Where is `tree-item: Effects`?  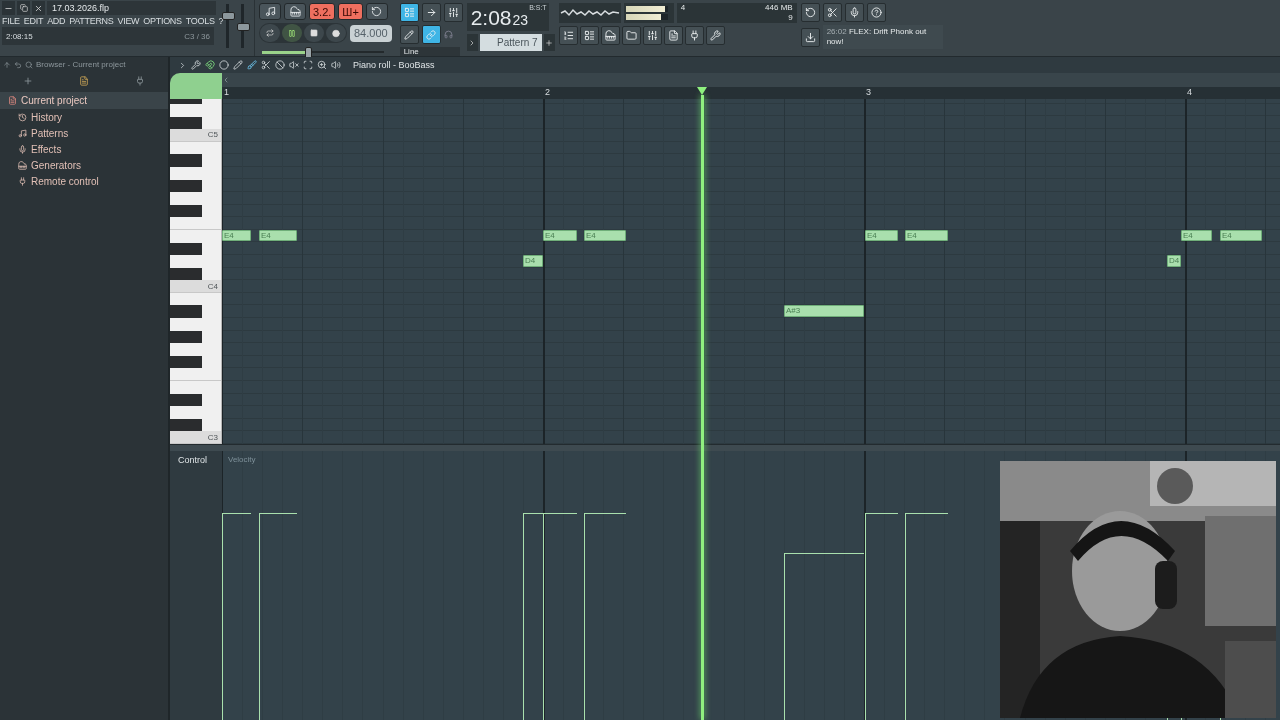 tree-item: Effects is located at coordinates (84, 149).